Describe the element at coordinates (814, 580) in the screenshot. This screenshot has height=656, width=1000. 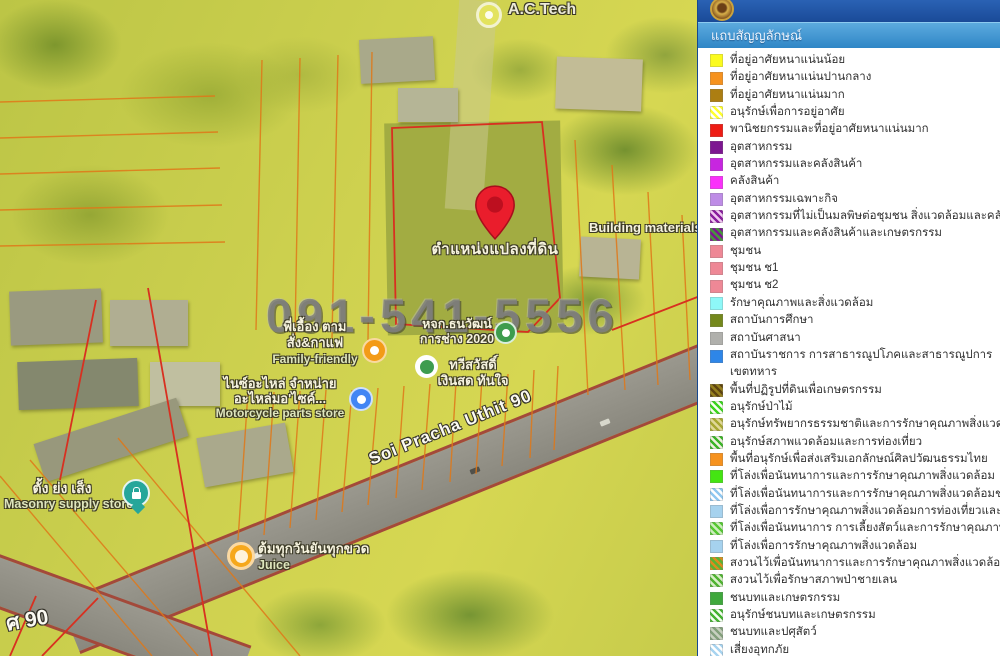
I see `legend-item-label: สงวนไว้เพื่อรักษาสภาพป่าชายเลน` at that location.